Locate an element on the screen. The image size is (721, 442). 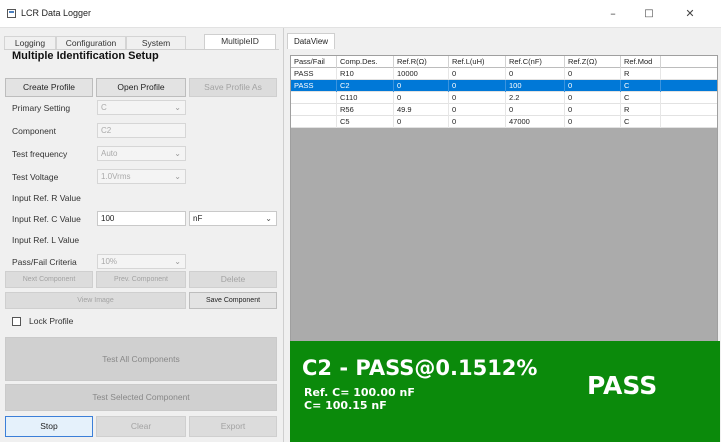
result-reference: Ref. C= 100.00 nF is located at coordinates (359, 392).